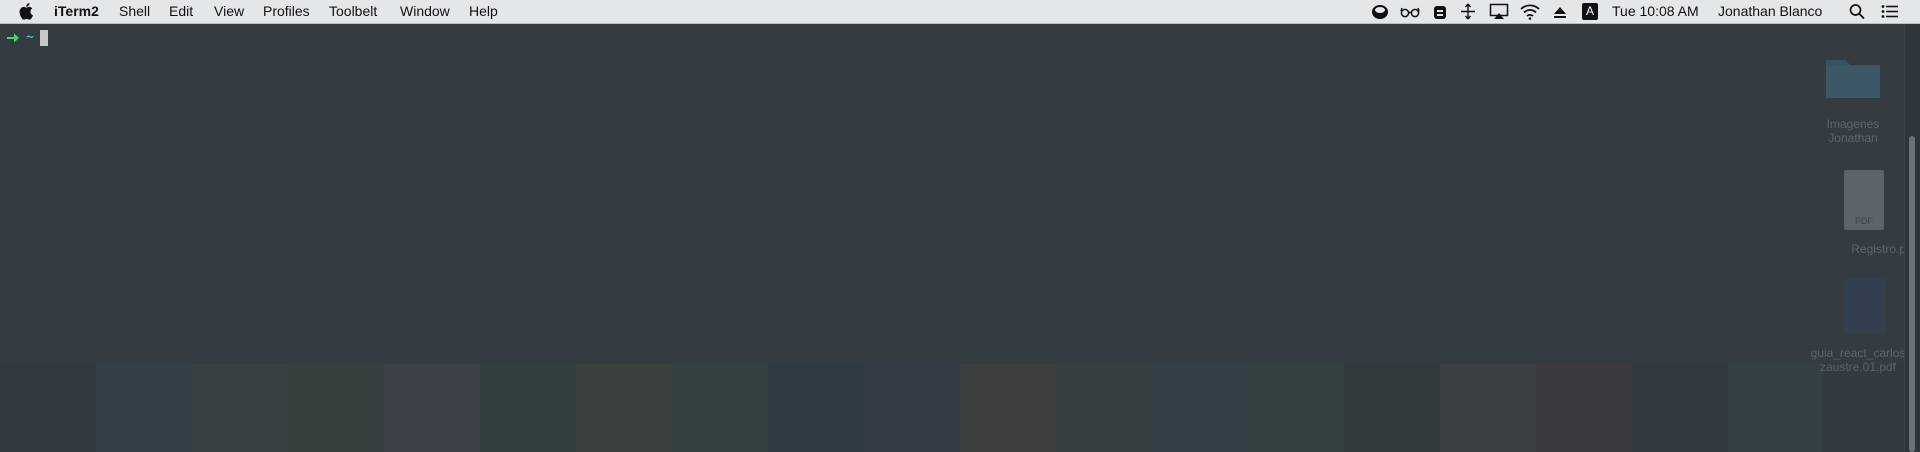 The height and width of the screenshot is (452, 1920). I want to click on input-source-letter: A, so click(1589, 11).